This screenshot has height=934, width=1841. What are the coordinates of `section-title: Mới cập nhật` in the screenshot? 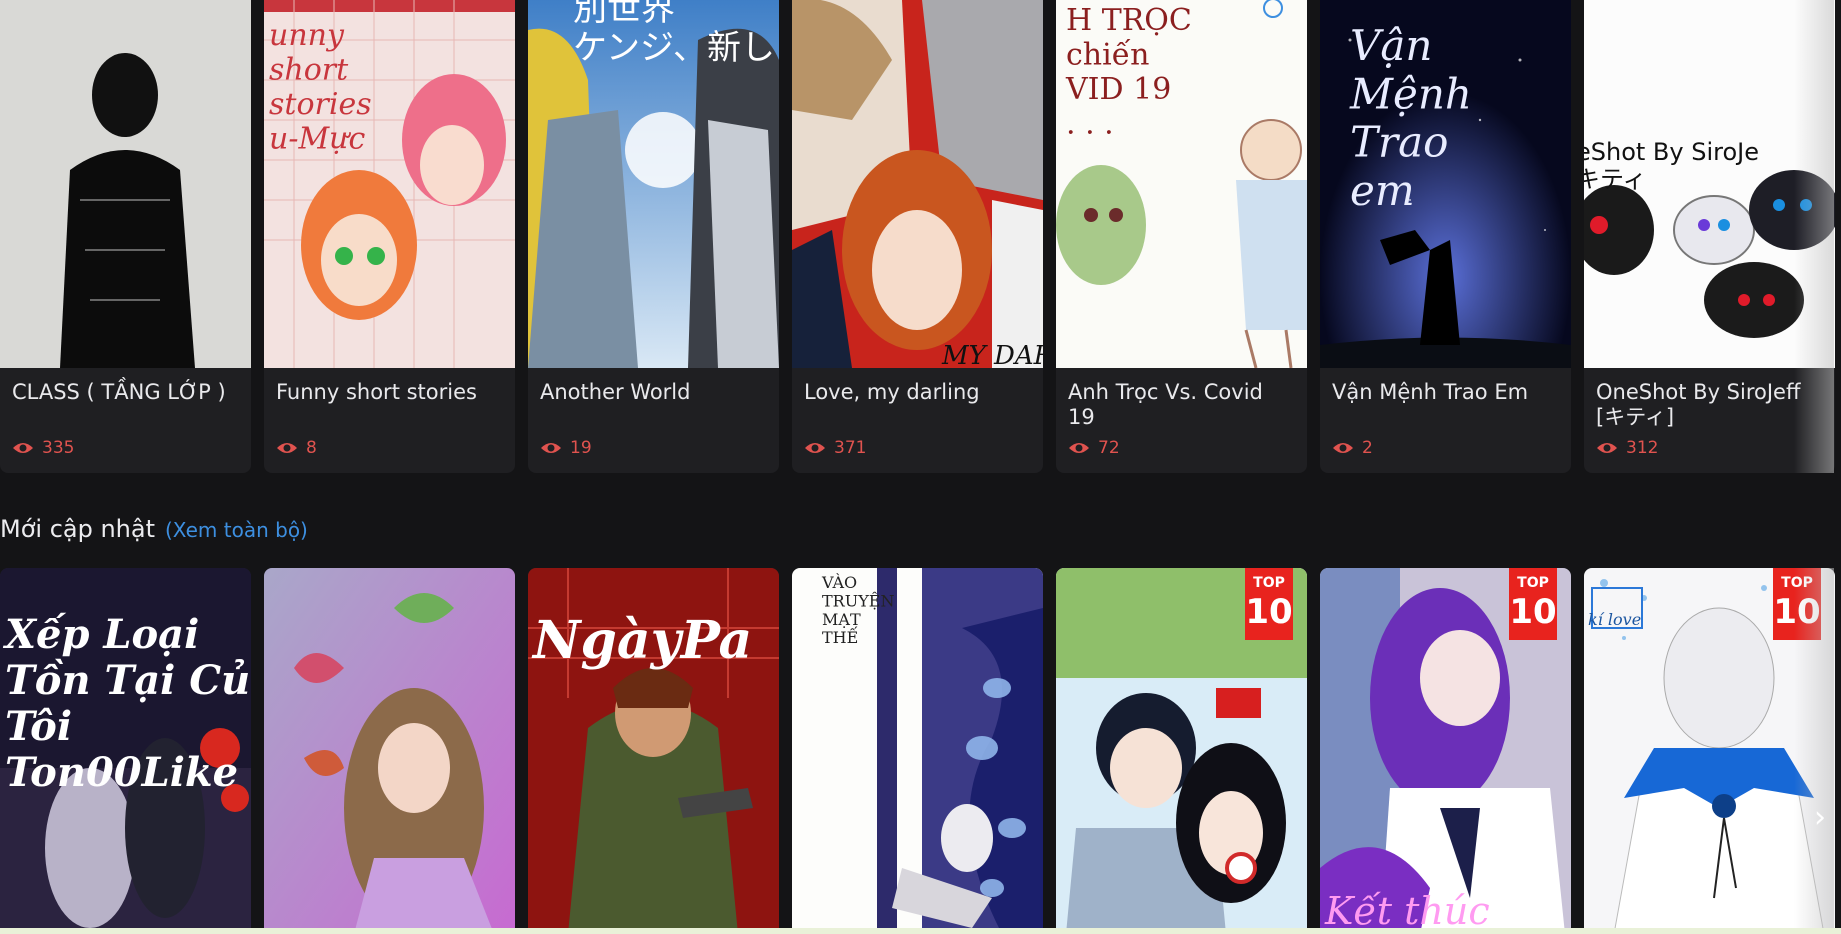 It's located at (77, 529).